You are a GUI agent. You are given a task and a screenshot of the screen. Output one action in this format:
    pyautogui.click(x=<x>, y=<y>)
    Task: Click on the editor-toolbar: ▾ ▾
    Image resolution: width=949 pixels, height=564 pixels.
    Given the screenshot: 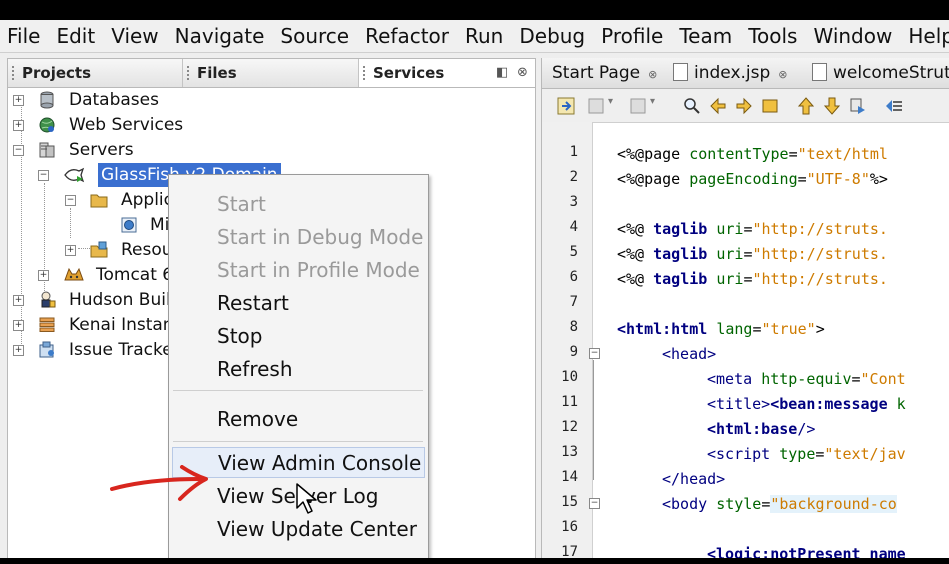 What is the action you would take?
    pyautogui.click(x=745, y=106)
    